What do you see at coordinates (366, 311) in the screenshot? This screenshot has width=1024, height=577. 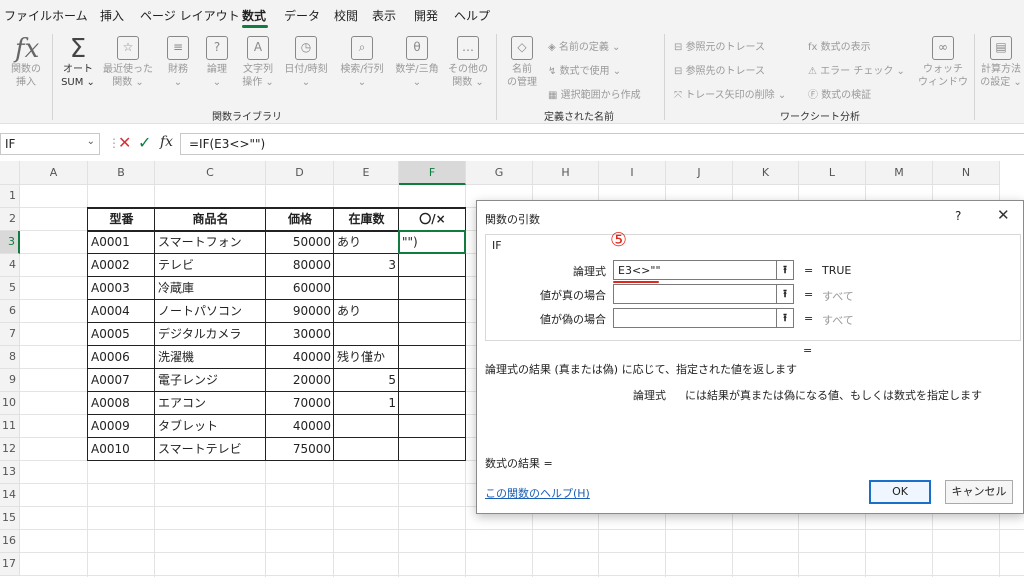 I see `table-cell: あり` at bounding box center [366, 311].